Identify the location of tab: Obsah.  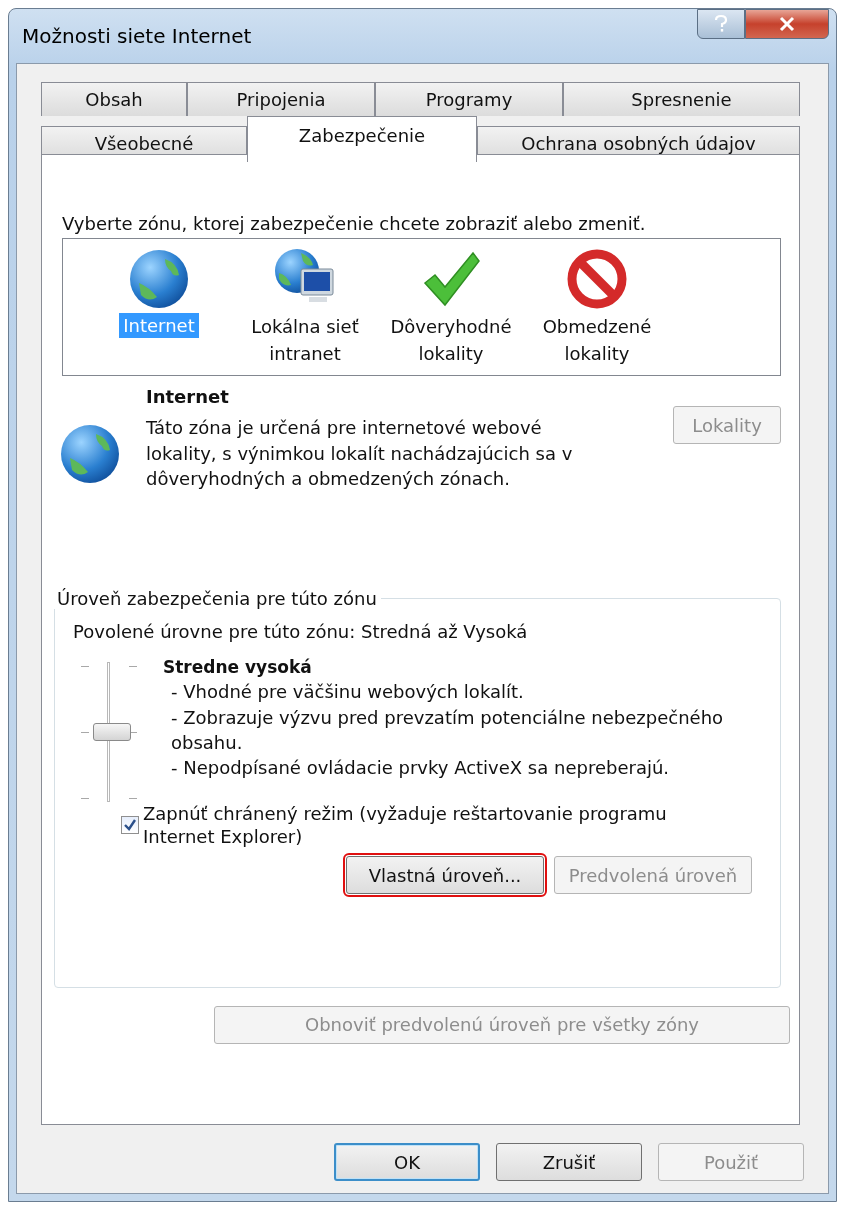
(114, 99).